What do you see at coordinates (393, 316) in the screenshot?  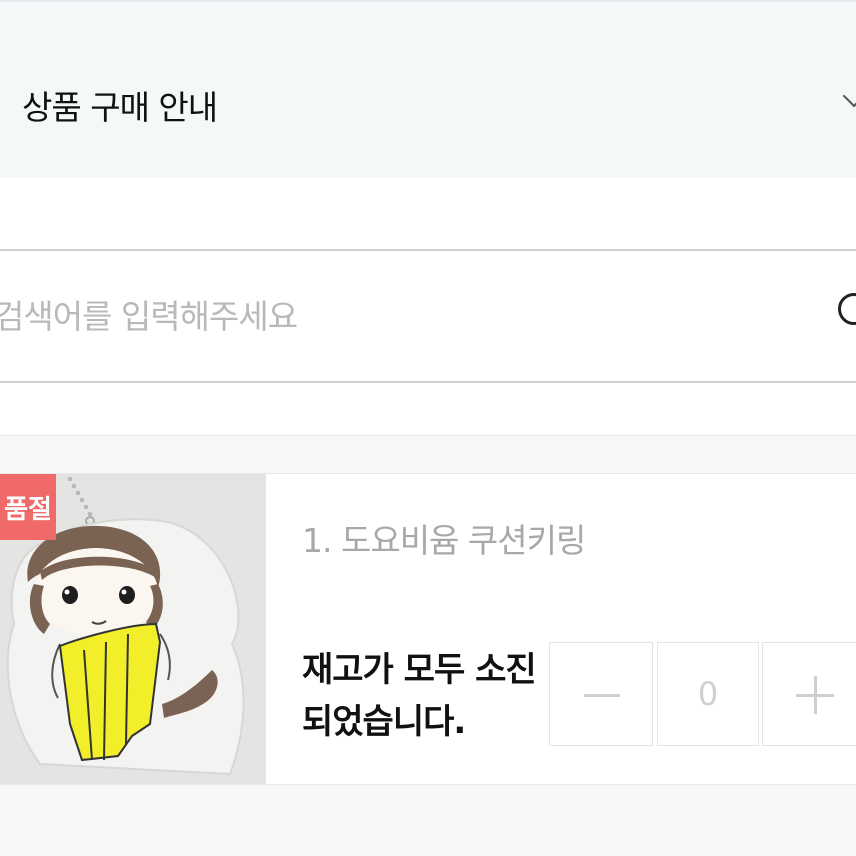 I see `search-input` at bounding box center [393, 316].